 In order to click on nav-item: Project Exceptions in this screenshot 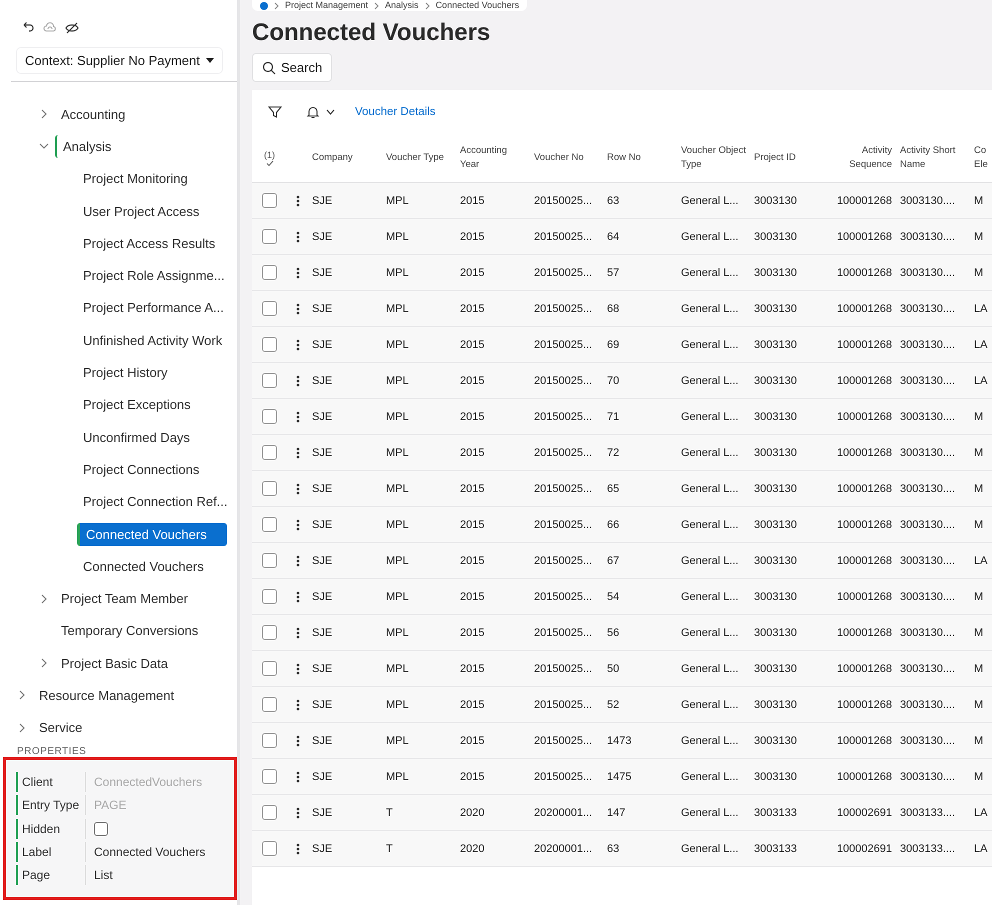, I will do `click(137, 404)`.